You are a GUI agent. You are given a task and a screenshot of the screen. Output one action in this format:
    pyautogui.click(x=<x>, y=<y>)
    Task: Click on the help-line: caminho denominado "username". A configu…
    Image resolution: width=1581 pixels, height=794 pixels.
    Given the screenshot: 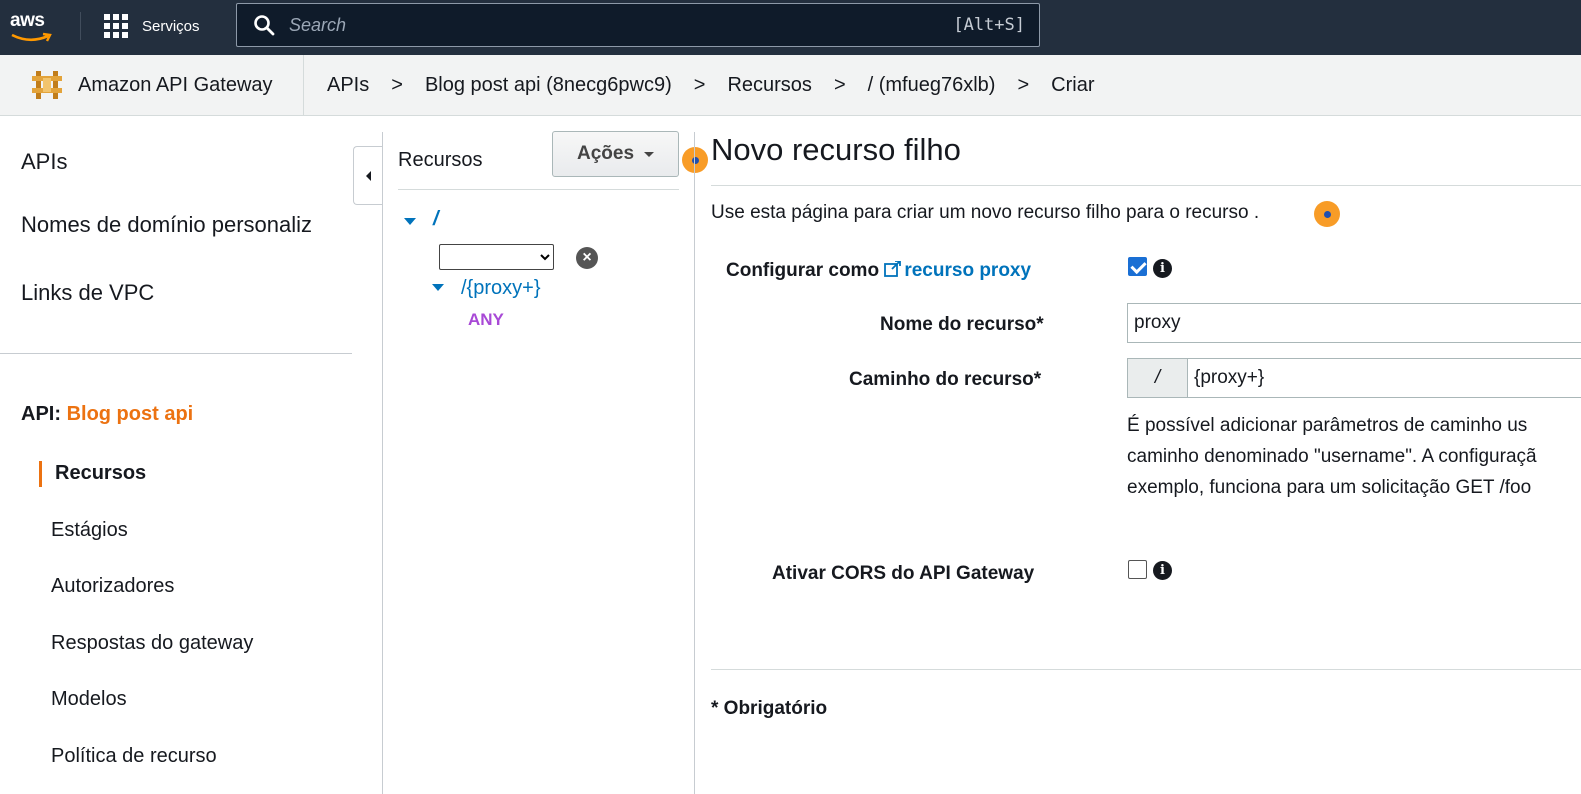 What is the action you would take?
    pyautogui.click(x=1332, y=456)
    